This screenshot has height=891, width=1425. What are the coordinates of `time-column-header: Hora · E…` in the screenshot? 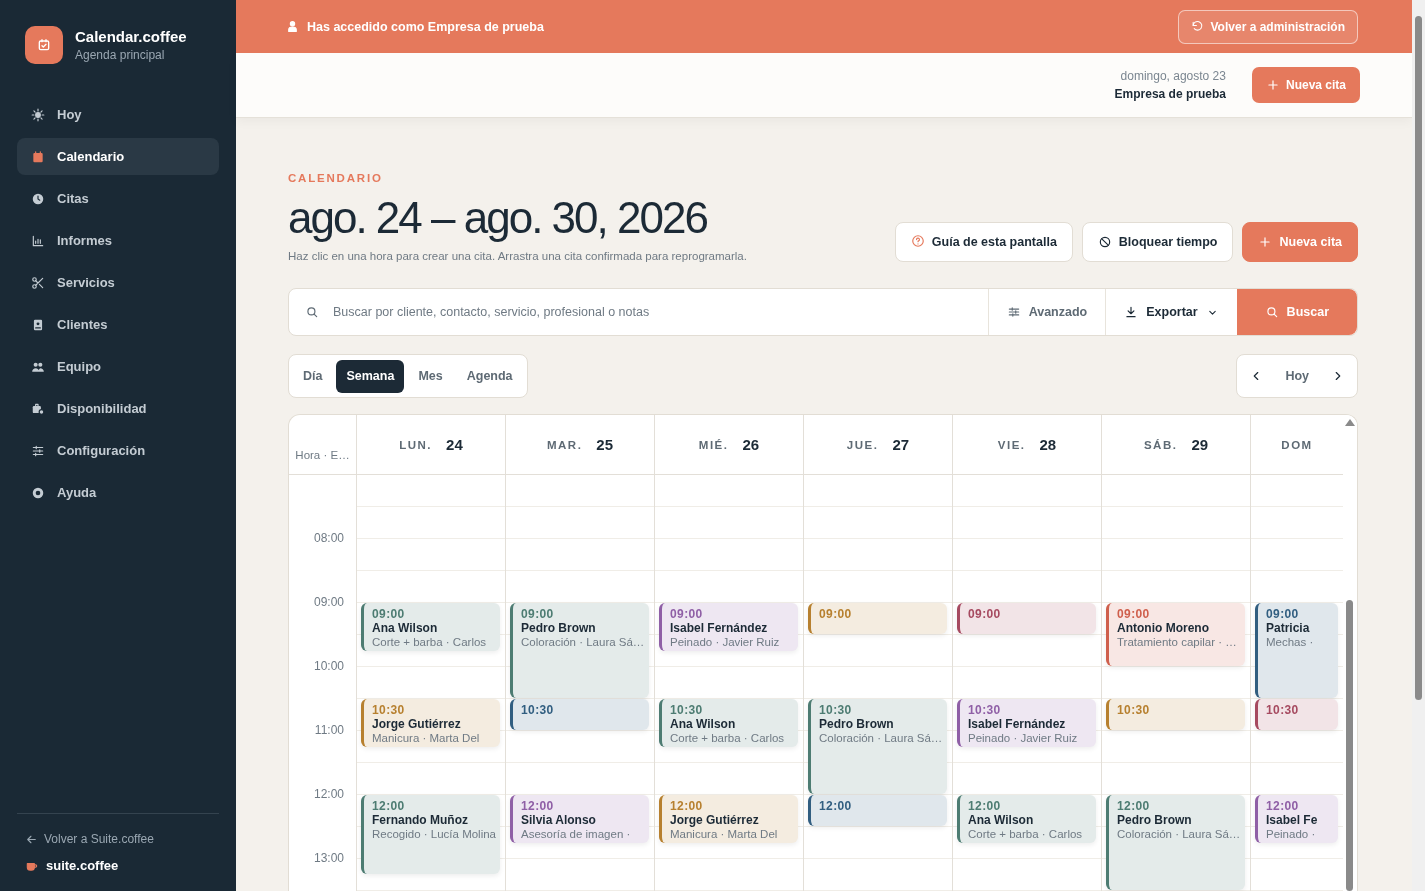 It's located at (322, 455).